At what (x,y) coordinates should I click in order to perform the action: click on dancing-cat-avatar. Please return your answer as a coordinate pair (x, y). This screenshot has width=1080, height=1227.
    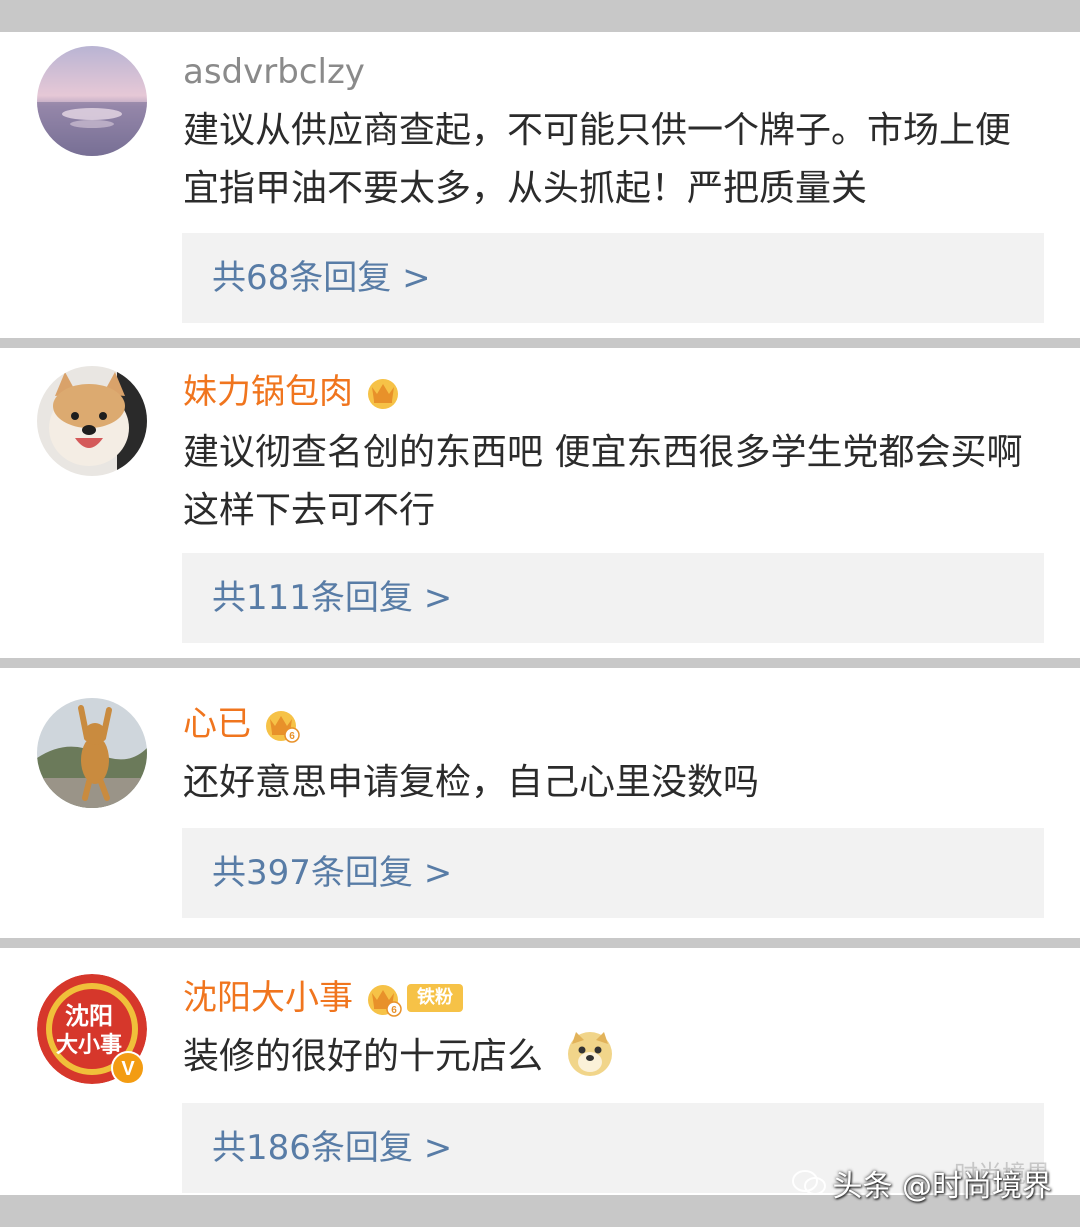
    Looking at the image, I should click on (92, 753).